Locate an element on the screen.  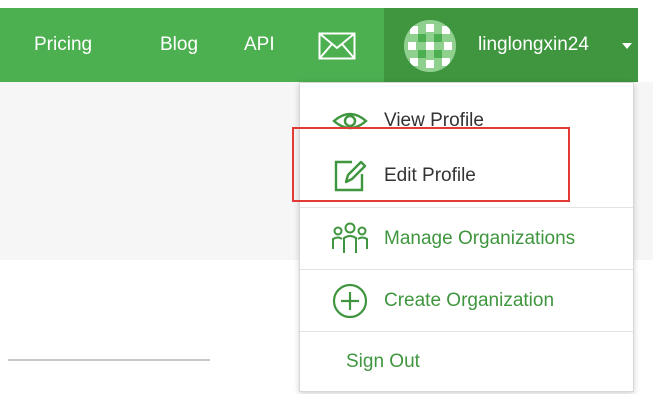
caret-down-icon is located at coordinates (627, 46).